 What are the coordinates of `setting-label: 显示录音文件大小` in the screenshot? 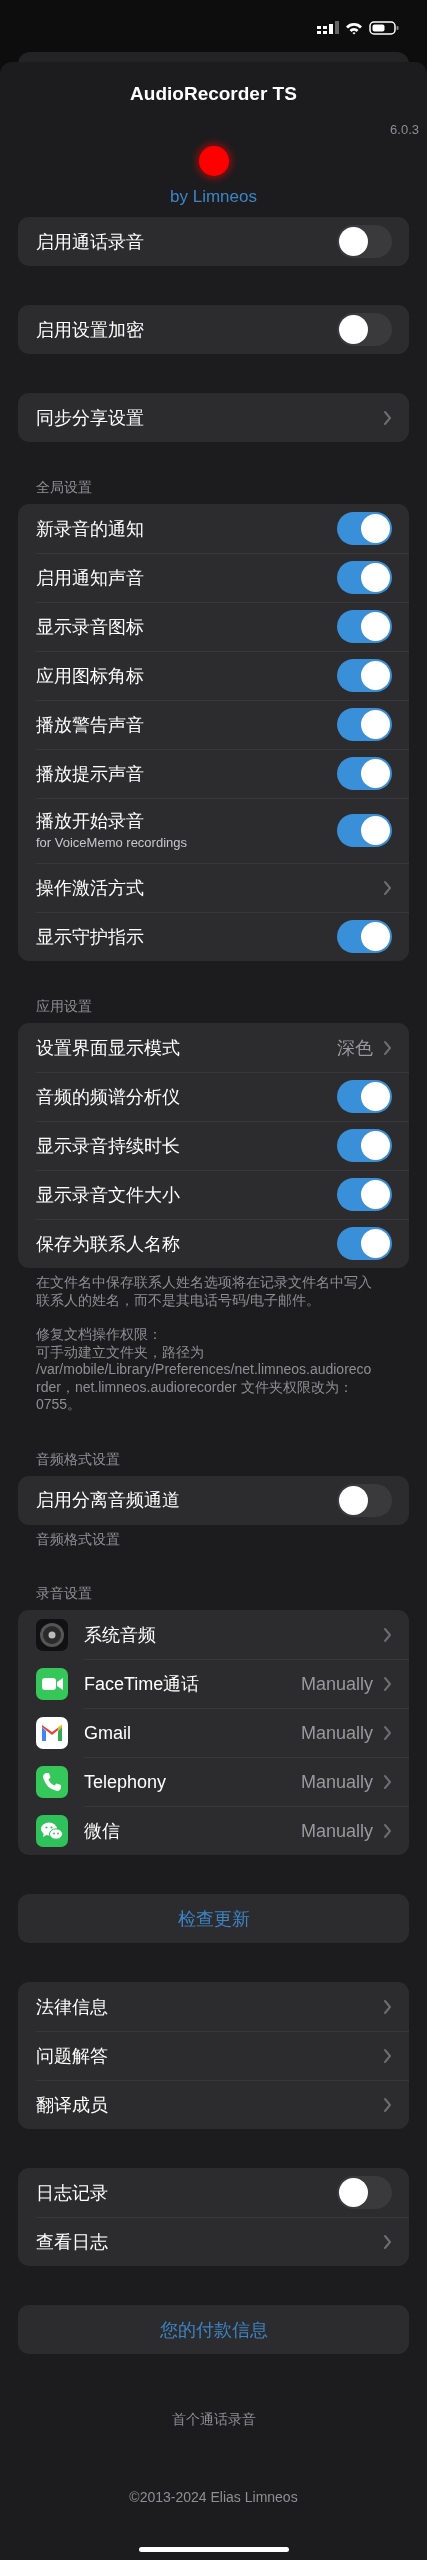 It's located at (108, 1194).